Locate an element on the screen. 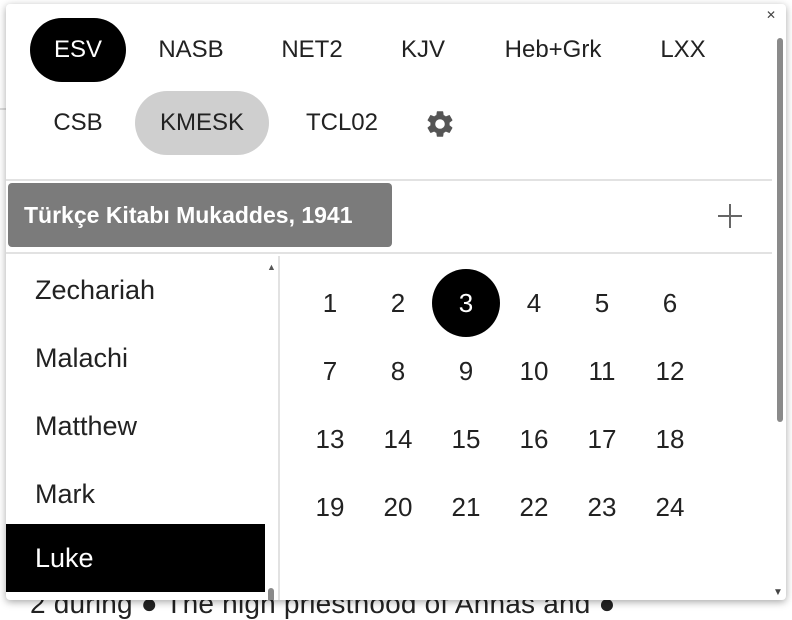  chapter-11: 11 is located at coordinates (602, 371).